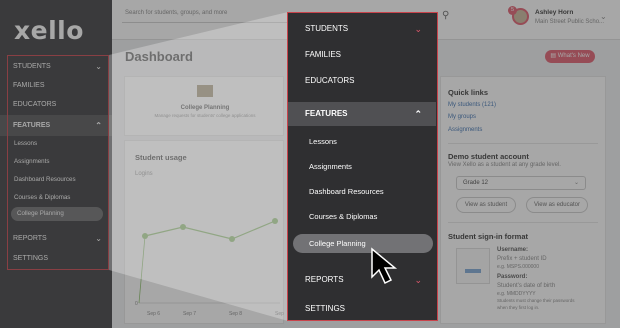 The width and height of the screenshot is (620, 328). What do you see at coordinates (363, 243) in the screenshot?
I see `zoom-subitem-college-planning: College Planning` at bounding box center [363, 243].